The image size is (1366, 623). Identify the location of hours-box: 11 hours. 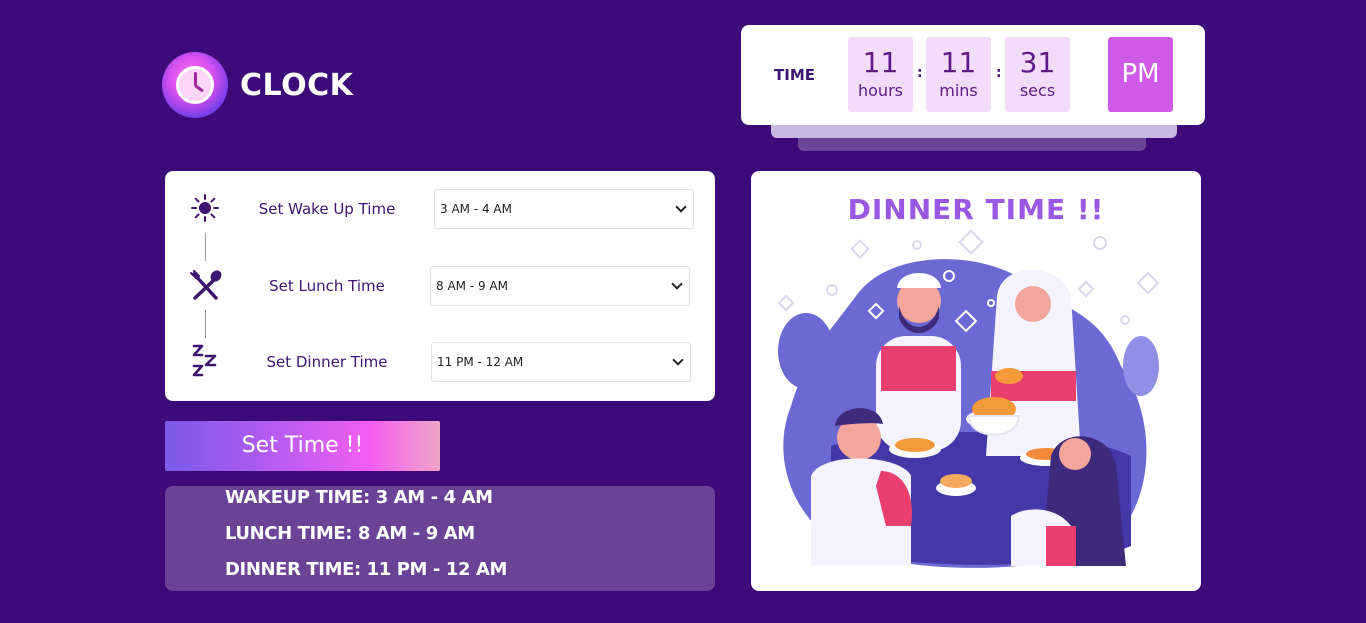
(880, 74).